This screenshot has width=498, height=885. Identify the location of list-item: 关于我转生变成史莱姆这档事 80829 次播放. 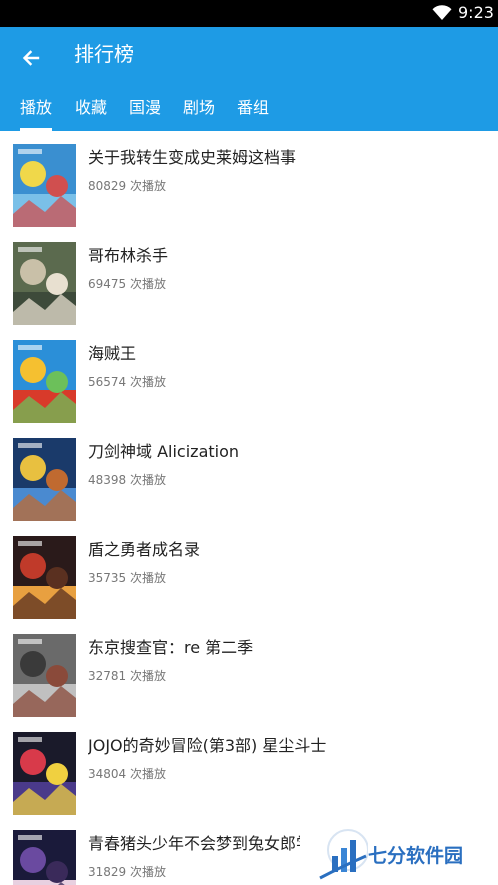
(249, 180).